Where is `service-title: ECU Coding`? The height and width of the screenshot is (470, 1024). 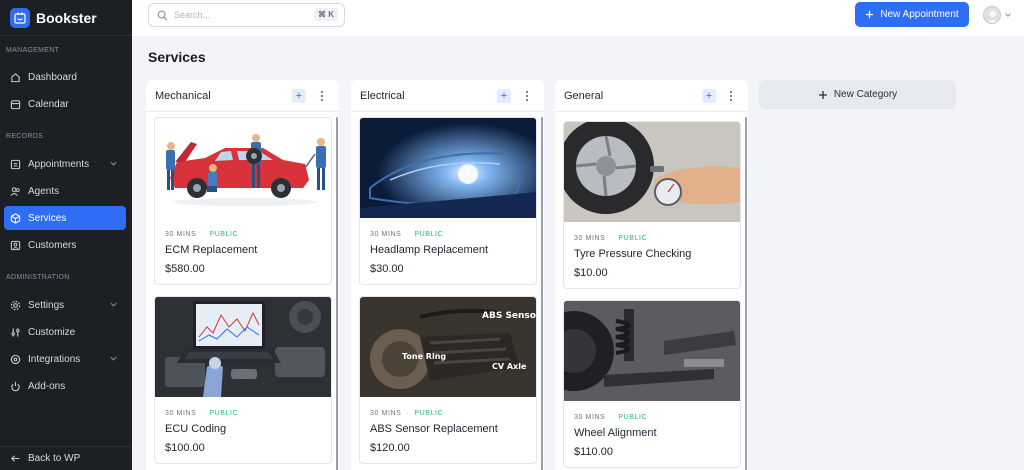 service-title: ECU Coding is located at coordinates (196, 429).